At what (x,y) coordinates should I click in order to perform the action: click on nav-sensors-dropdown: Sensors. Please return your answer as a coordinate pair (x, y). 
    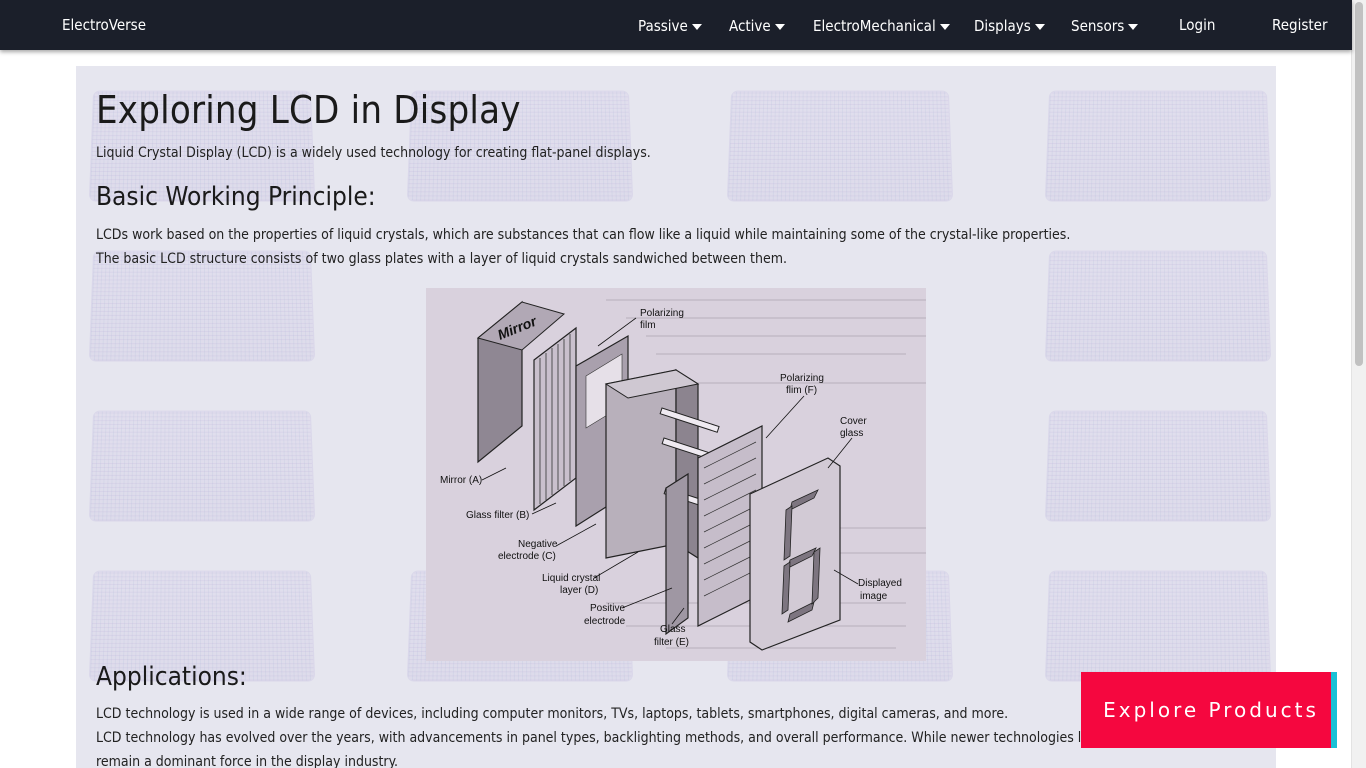
    Looking at the image, I should click on (1105, 26).